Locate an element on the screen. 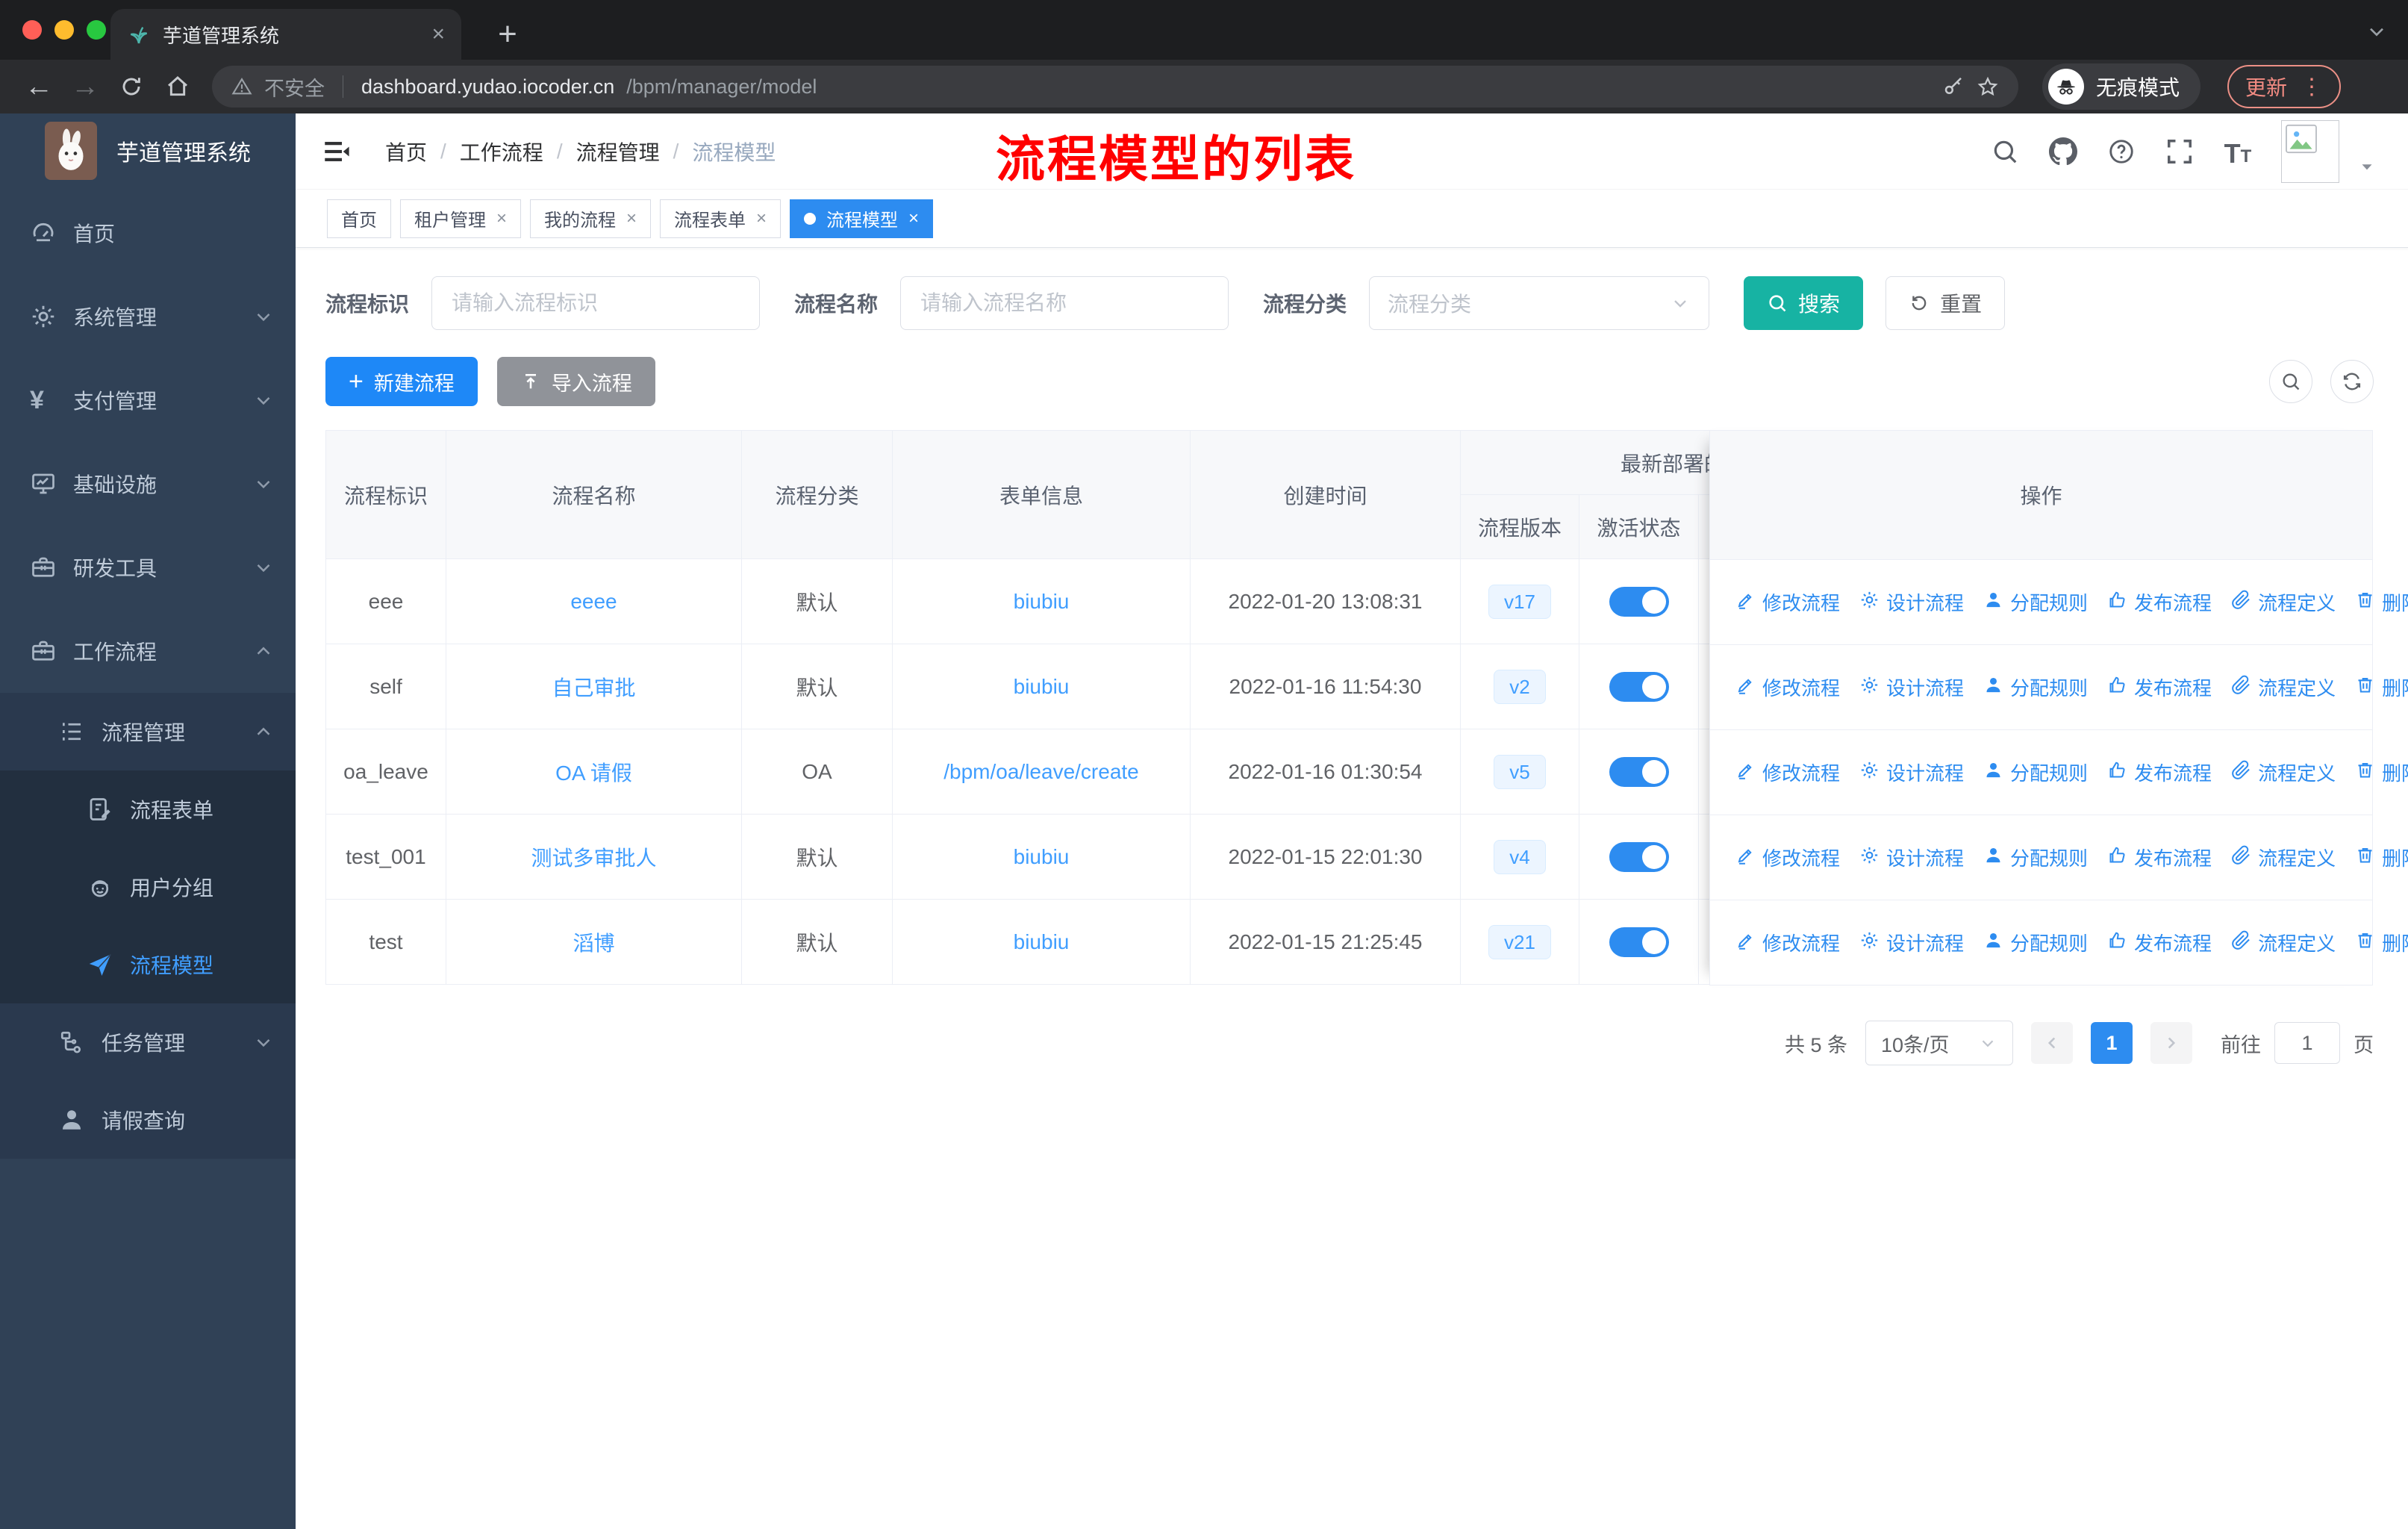 The height and width of the screenshot is (1529, 2408). create-process-button: + 新建流程 is located at coordinates (401, 381).